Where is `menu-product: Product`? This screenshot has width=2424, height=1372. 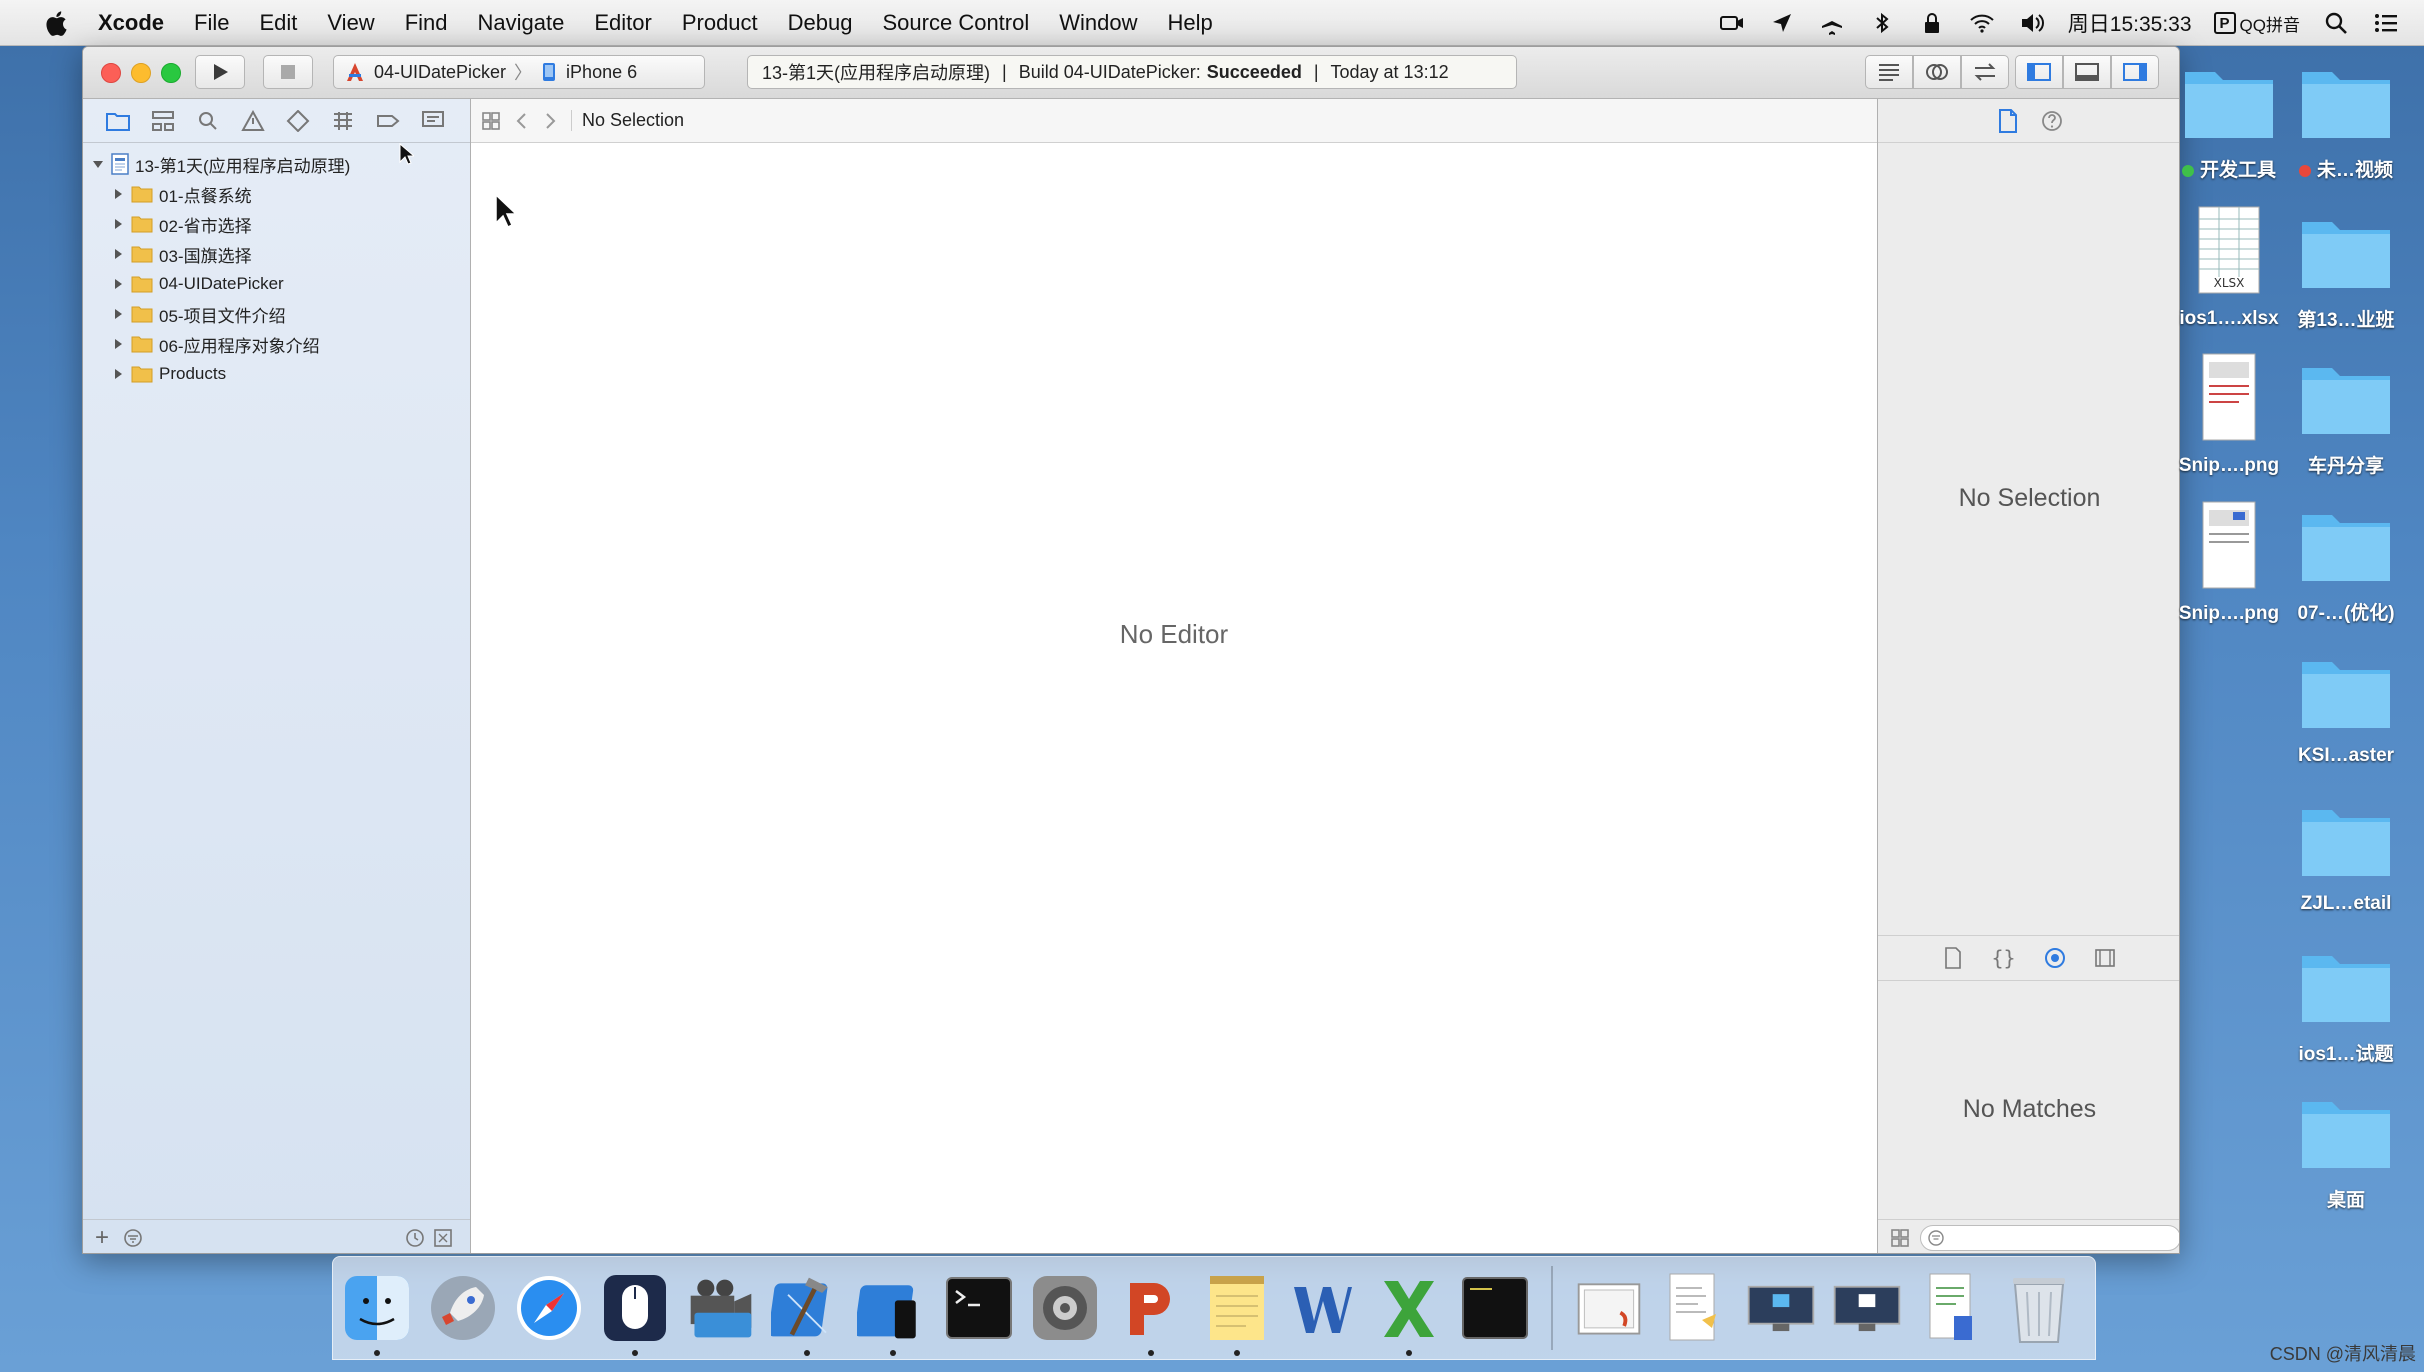 menu-product: Product is located at coordinates (720, 23).